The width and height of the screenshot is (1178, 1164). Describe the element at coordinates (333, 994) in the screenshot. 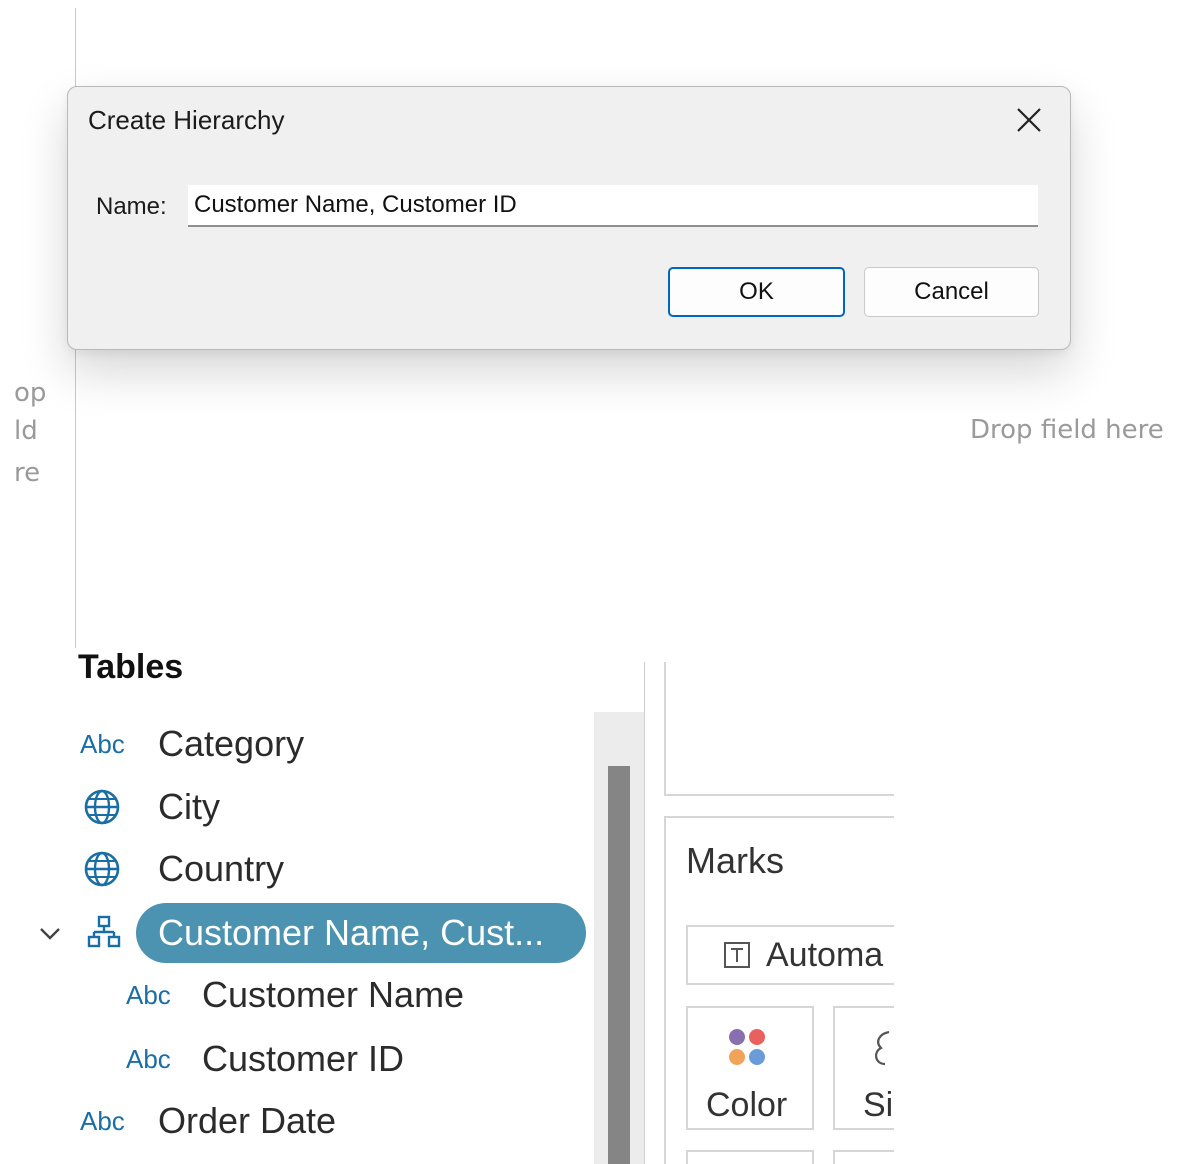

I see `field-label: Customer Name` at that location.